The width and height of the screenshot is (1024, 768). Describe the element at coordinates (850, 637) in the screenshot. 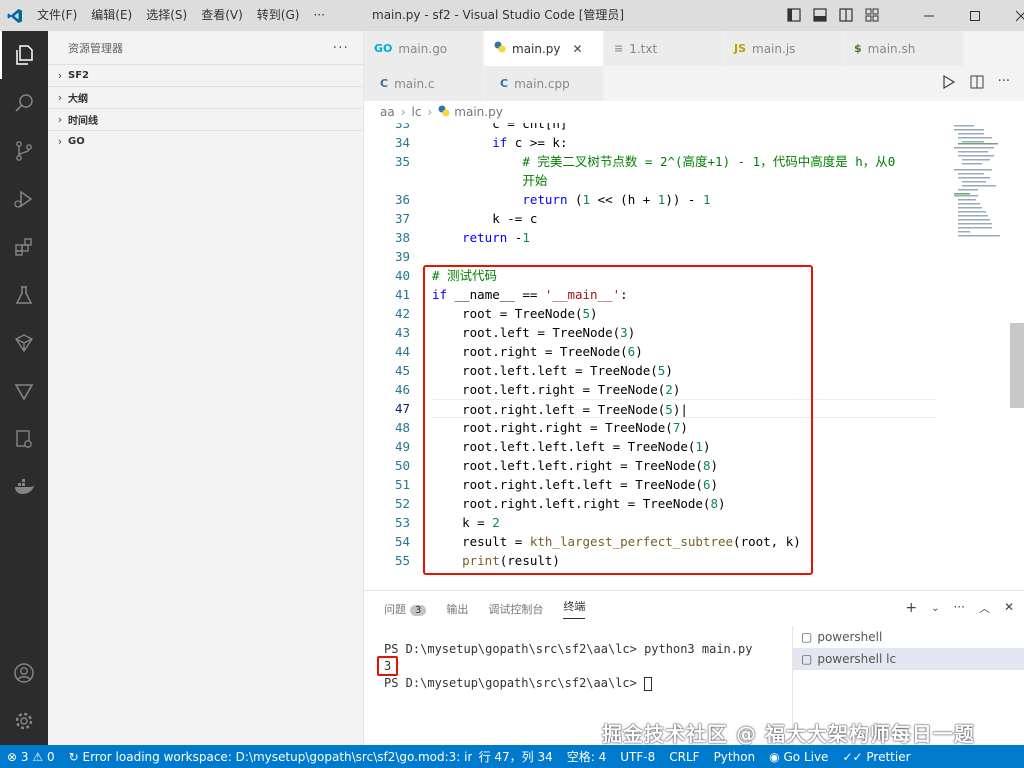

I see `terminal-name: powershell` at that location.